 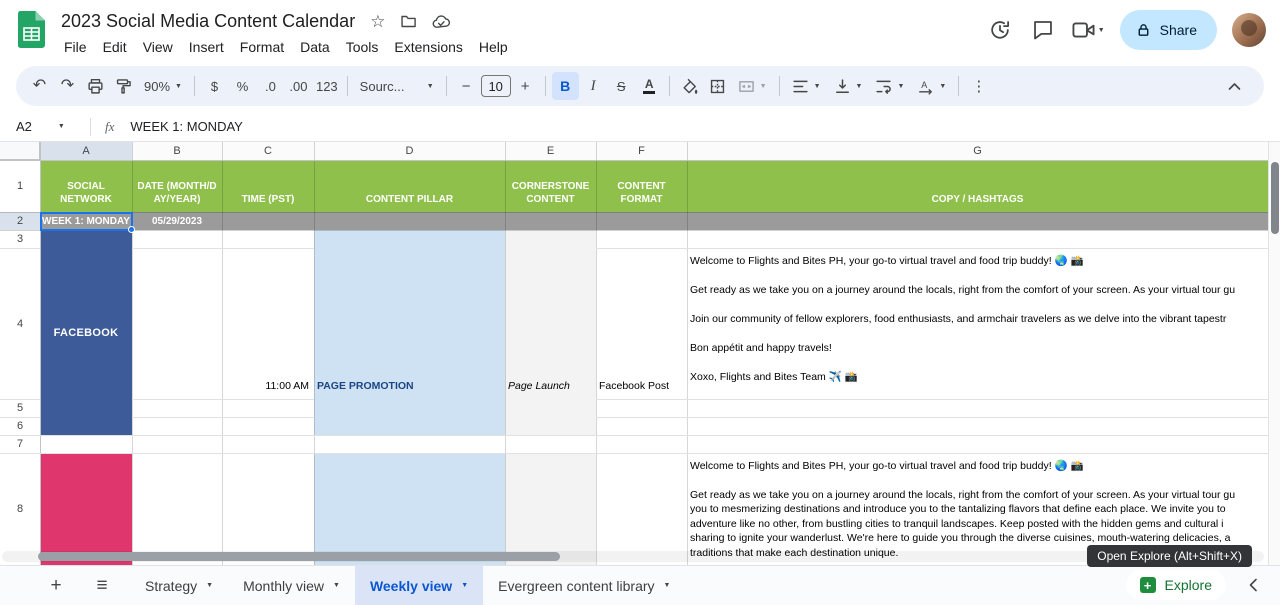 I want to click on sheet-tab-evergreen-content-library: Evergreen content library ▼, so click(x=584, y=585).